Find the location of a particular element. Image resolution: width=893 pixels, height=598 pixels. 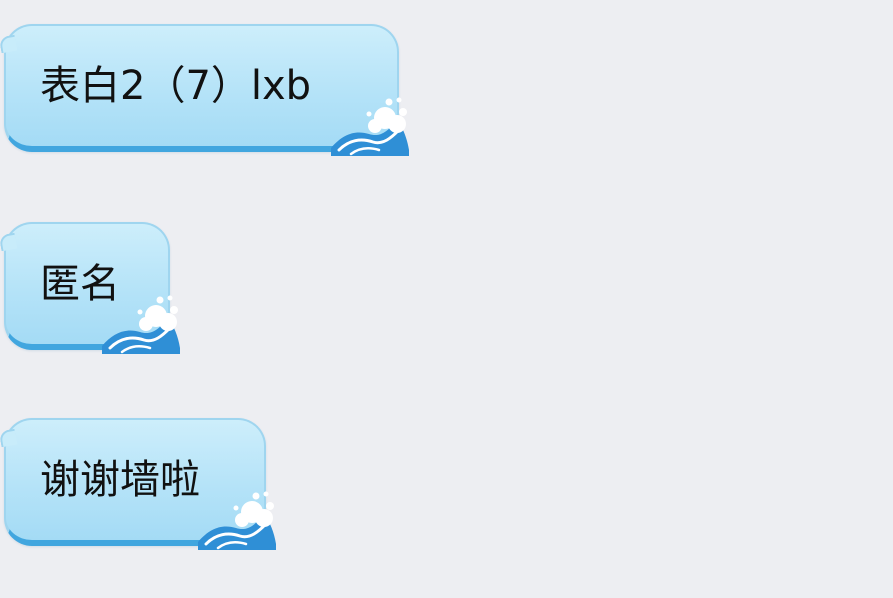

message-bubble: 谢谢墙啦 is located at coordinates (140, 484).